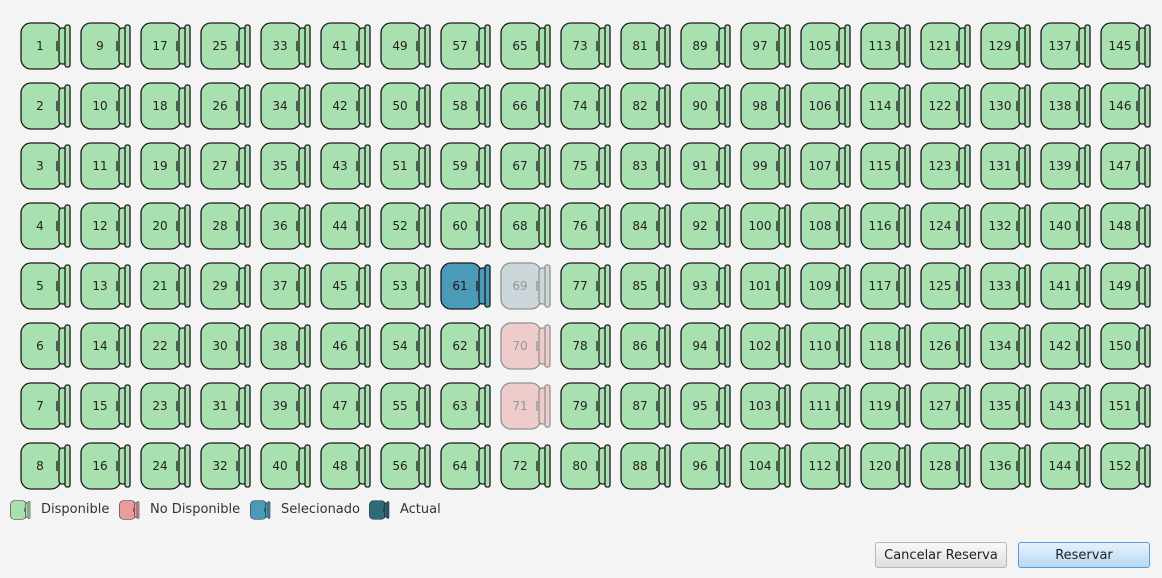 The height and width of the screenshot is (578, 1162). Describe the element at coordinates (586, 286) in the screenshot. I see `seat-77: 77` at that location.